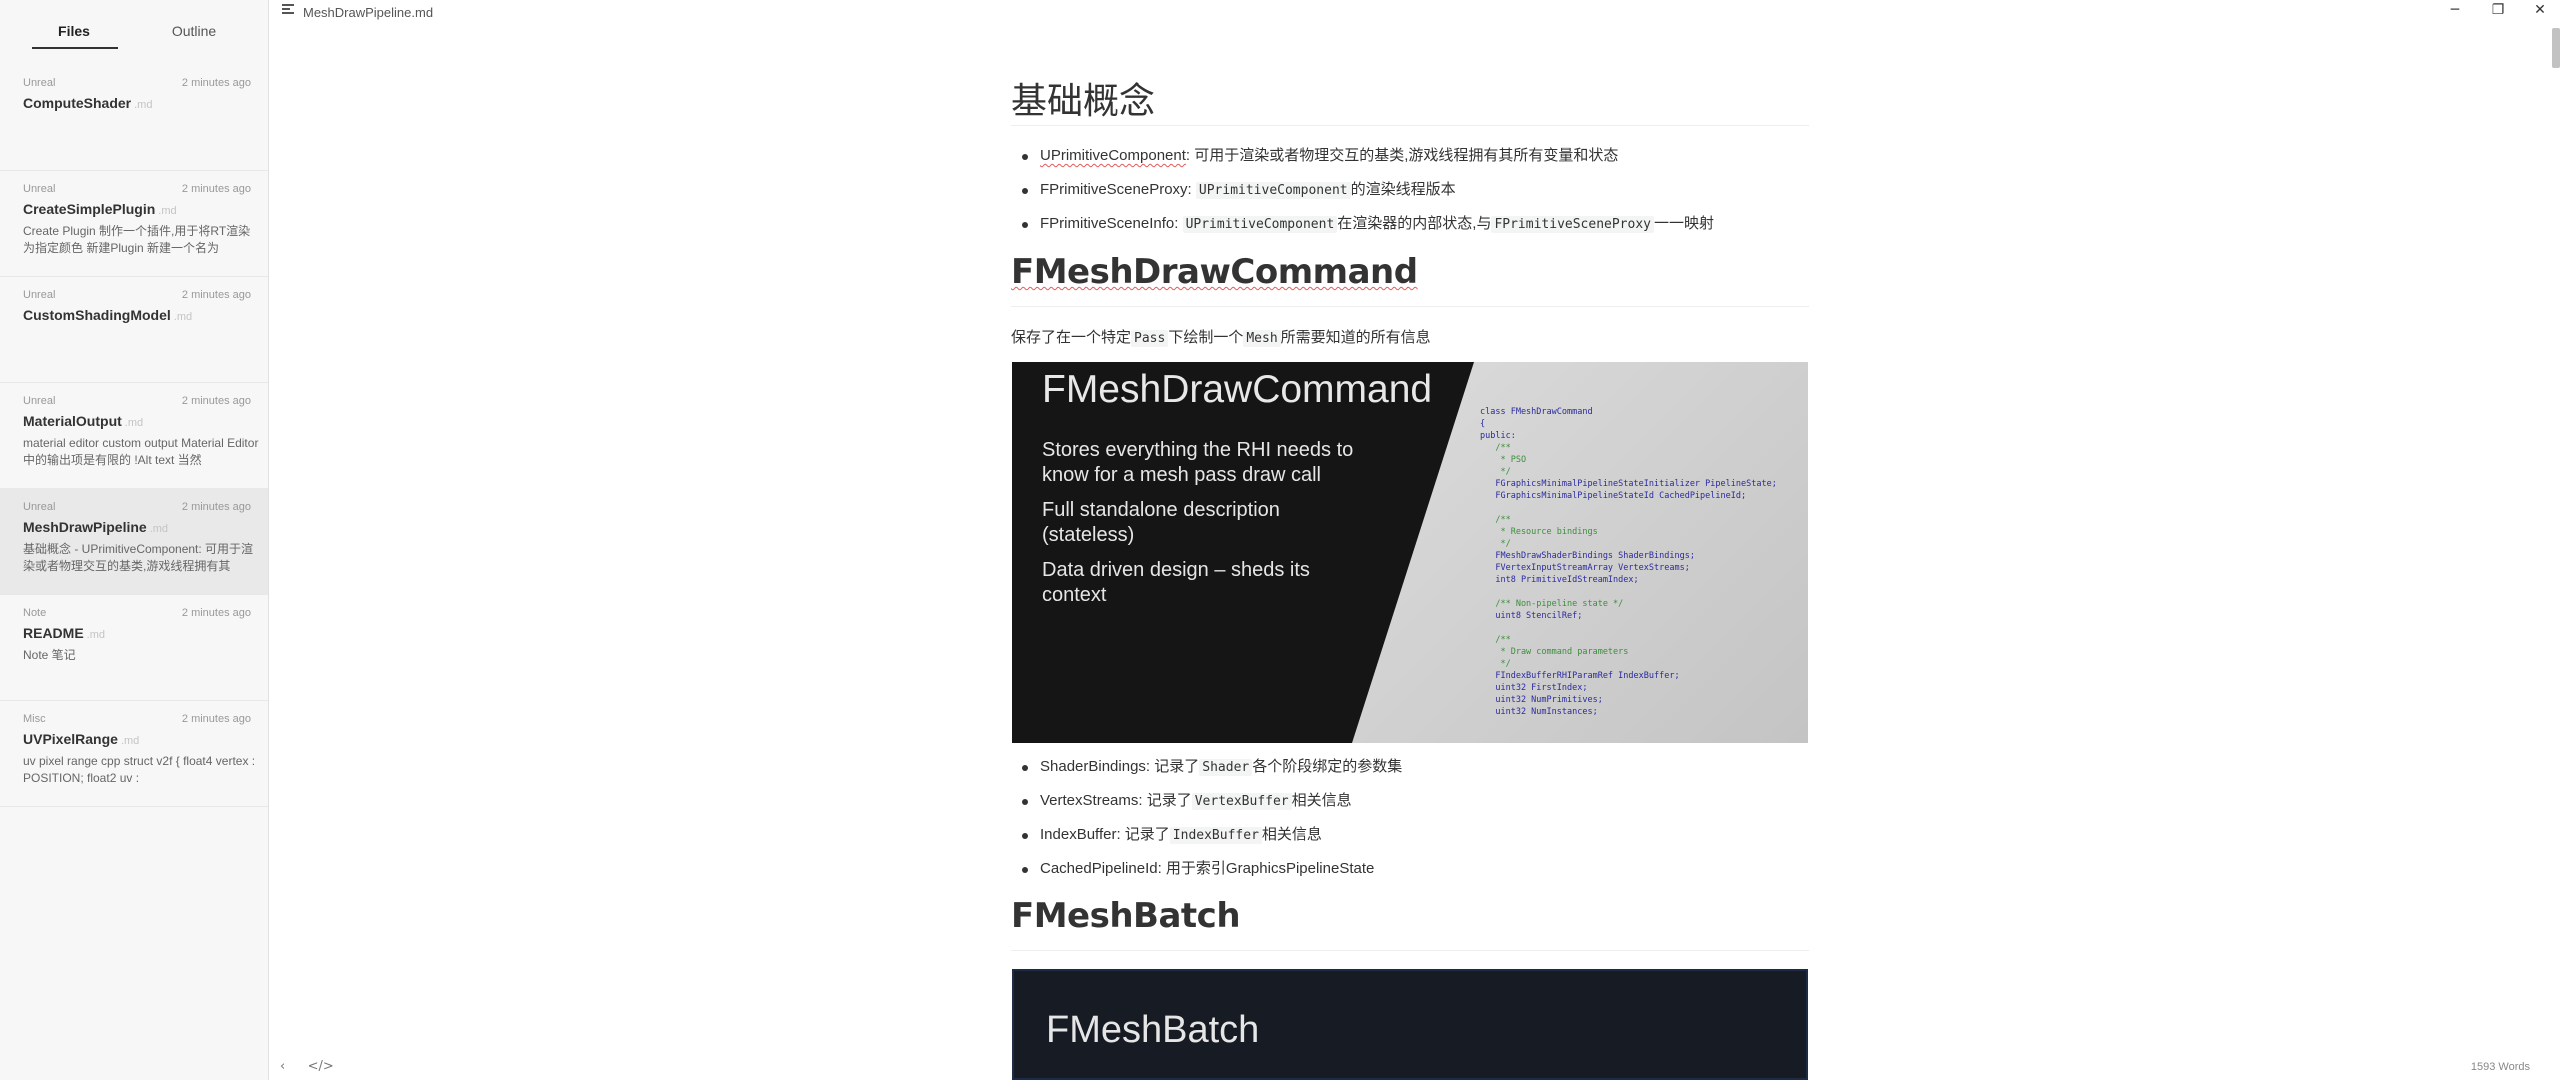  Describe the element at coordinates (75, 48) in the screenshot. I see `active-tab-indicator` at that location.